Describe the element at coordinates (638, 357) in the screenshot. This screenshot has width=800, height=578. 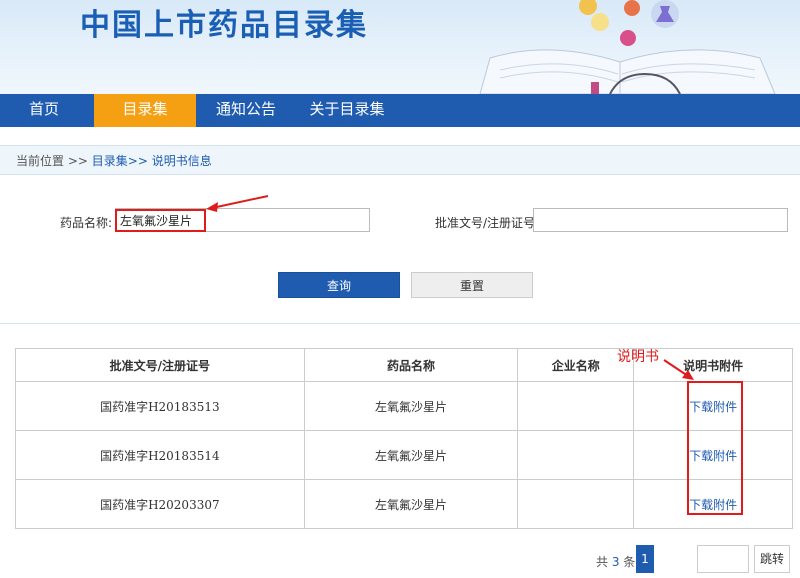
I see `annotation-label: 说明书` at that location.